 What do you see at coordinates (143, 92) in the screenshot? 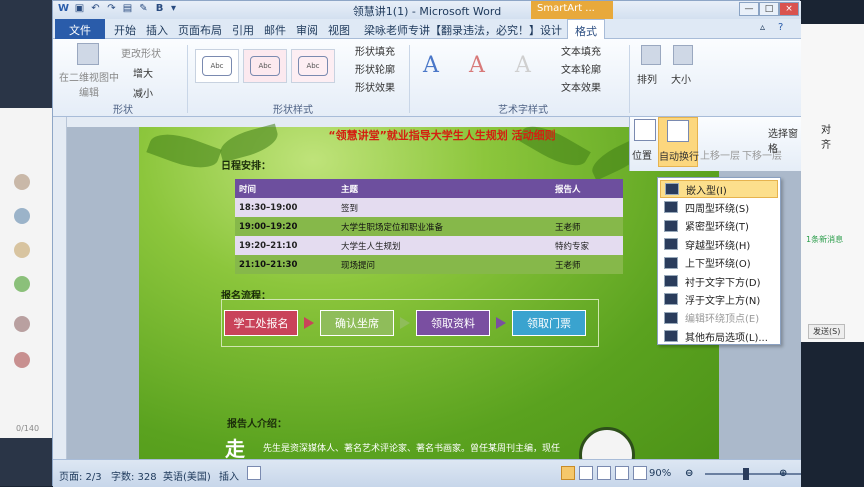
I see `shrink-button: 减小` at bounding box center [143, 92].